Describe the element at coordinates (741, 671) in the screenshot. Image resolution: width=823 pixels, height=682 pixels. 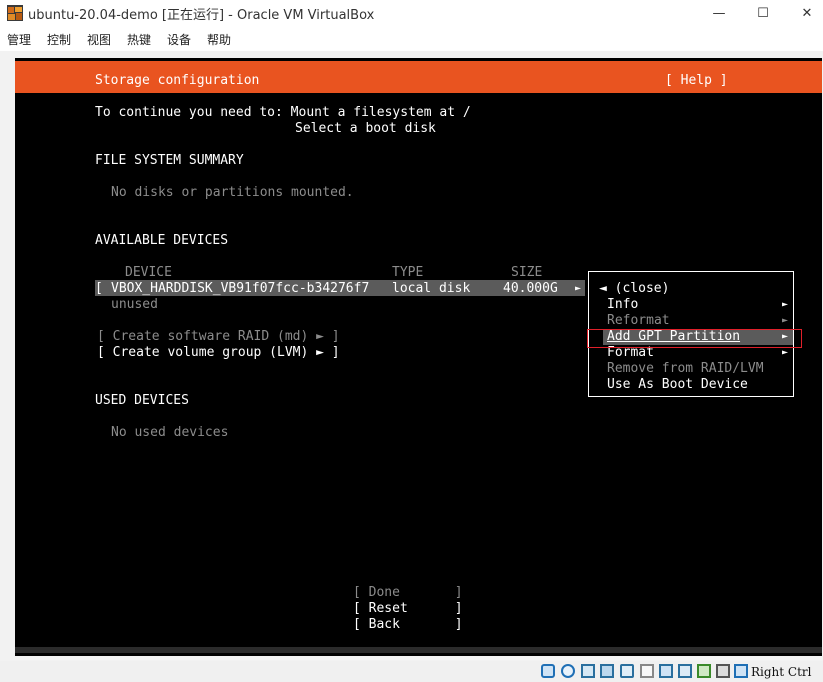
I see `keyboard-capture-icon` at that location.